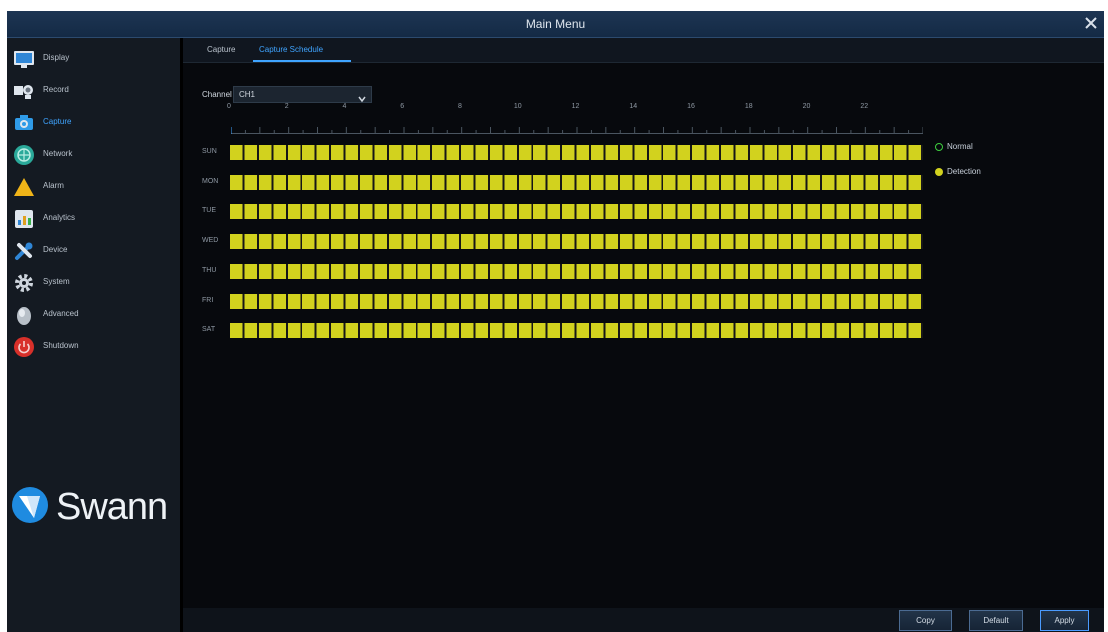  Describe the element at coordinates (302, 61) in the screenshot. I see `active-tab-indicator` at that location.